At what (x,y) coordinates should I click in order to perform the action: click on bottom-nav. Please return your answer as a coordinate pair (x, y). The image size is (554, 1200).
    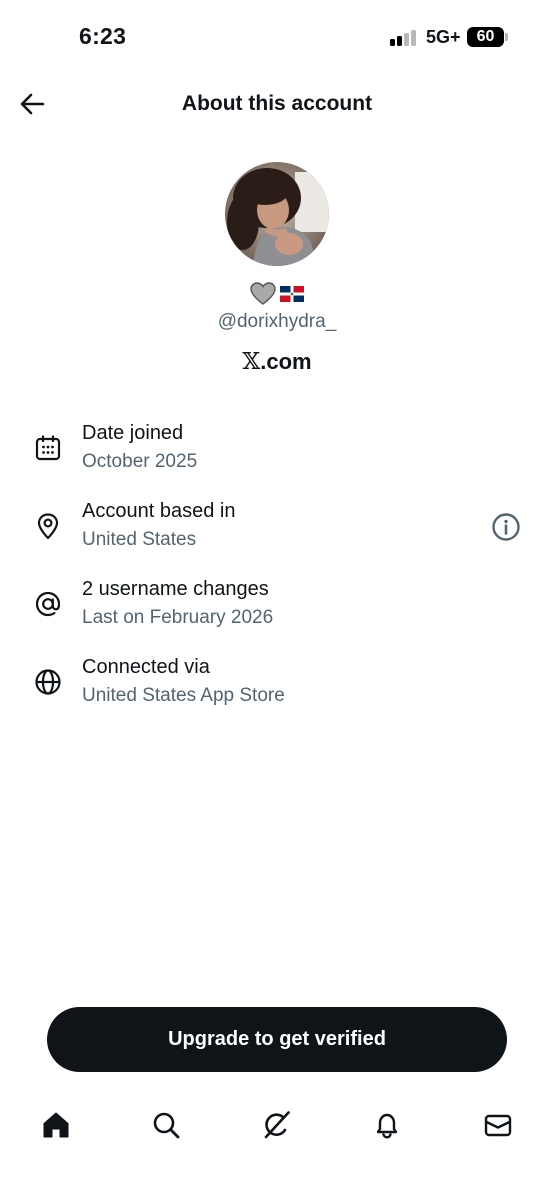
    Looking at the image, I should click on (277, 1125).